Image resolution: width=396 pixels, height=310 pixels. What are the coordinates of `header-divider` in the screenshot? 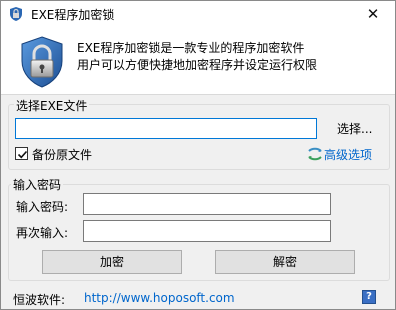 It's located at (198, 94).